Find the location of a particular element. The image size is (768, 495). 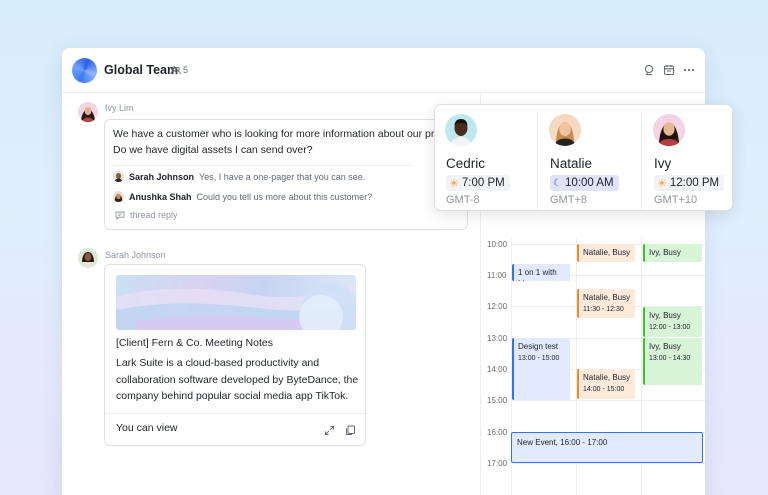

gmt-offset: GMT-8 is located at coordinates (463, 200).